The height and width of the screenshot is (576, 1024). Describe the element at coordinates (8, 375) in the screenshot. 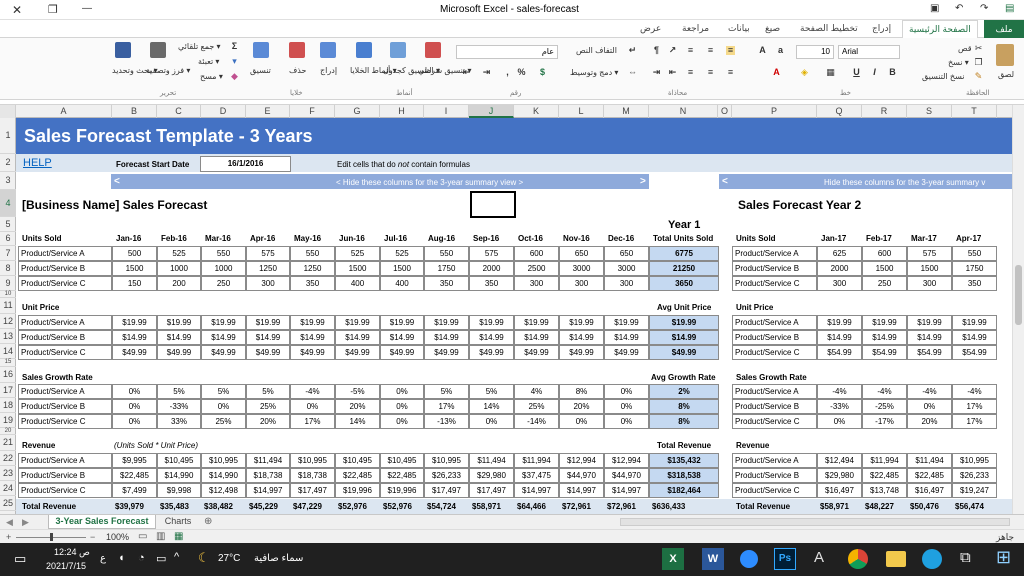

I see `row-header-16: 16` at that location.